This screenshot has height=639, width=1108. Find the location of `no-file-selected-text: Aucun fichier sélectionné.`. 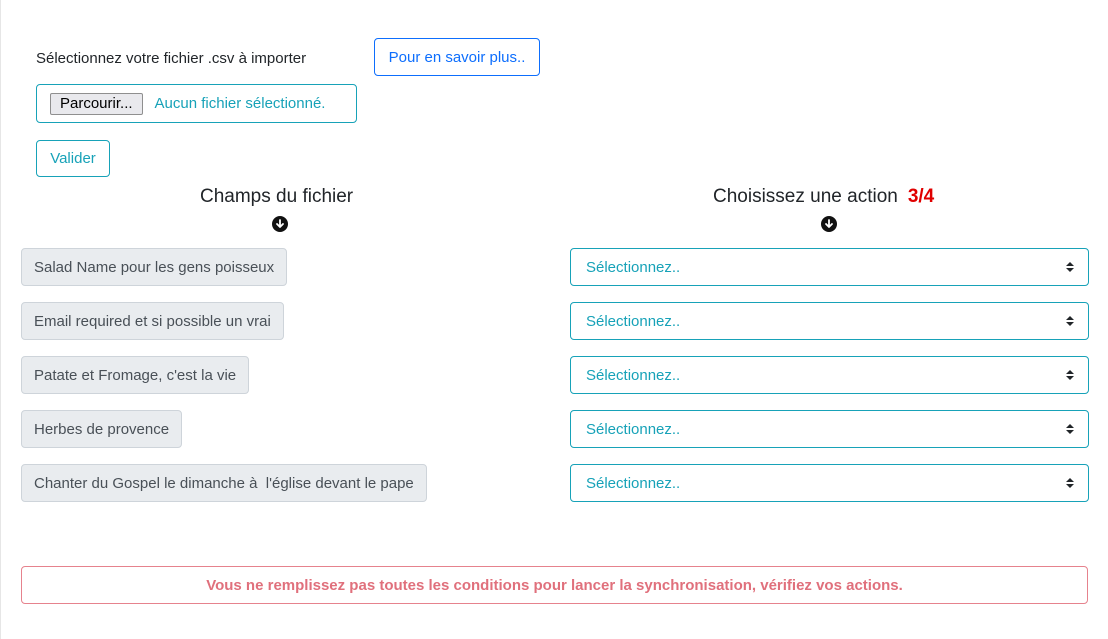

no-file-selected-text: Aucun fichier sélectionné. is located at coordinates (240, 103).